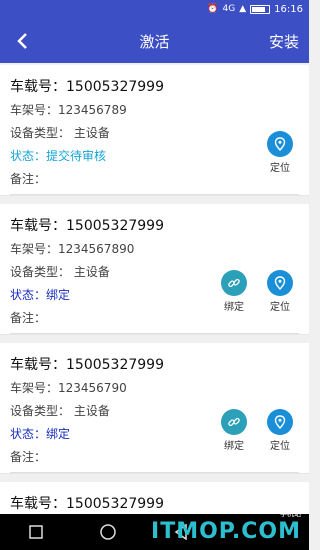  I want to click on network-label: 4G, so click(229, 9).